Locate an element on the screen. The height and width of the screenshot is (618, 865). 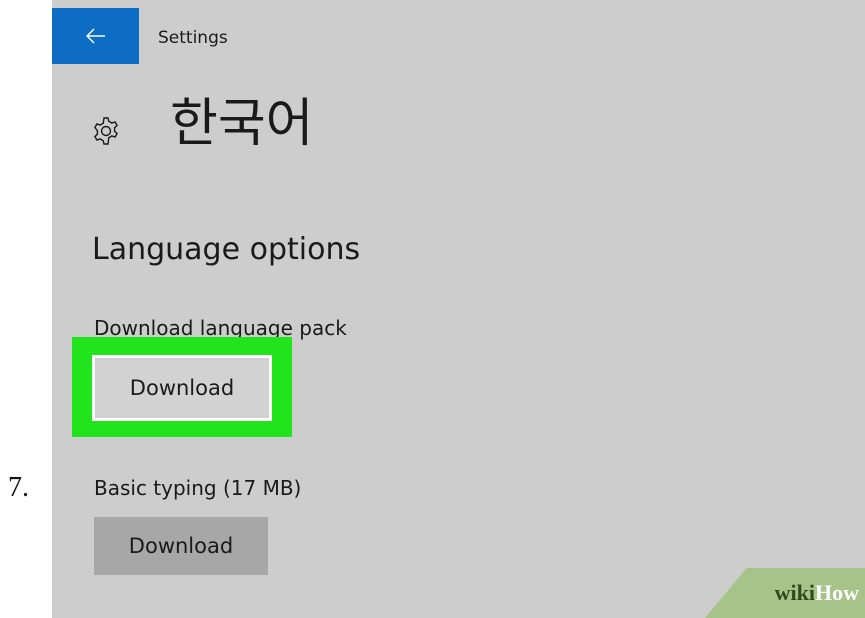
watermark-how: How is located at coordinates (837, 592).